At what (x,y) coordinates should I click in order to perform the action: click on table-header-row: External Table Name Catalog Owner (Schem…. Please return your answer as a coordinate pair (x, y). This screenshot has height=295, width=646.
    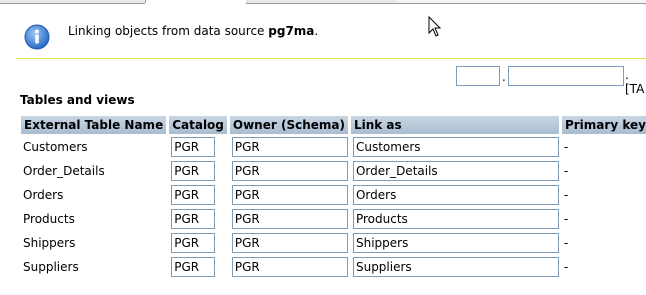
    Looking at the image, I should click on (333, 125).